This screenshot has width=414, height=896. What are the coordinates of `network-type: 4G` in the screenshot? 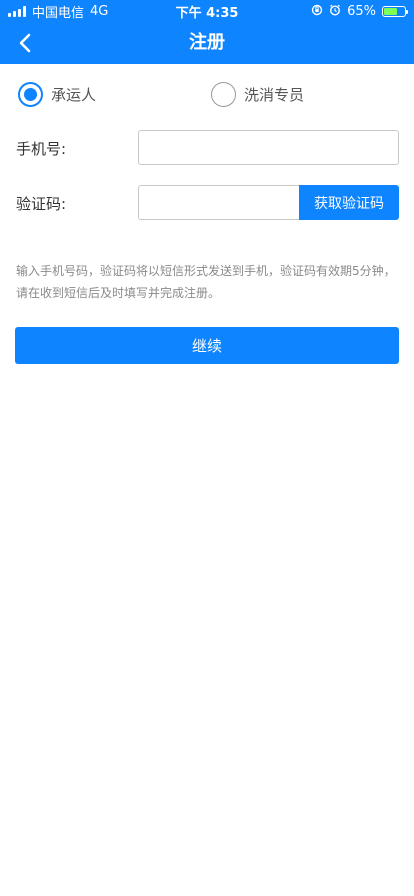 It's located at (99, 11).